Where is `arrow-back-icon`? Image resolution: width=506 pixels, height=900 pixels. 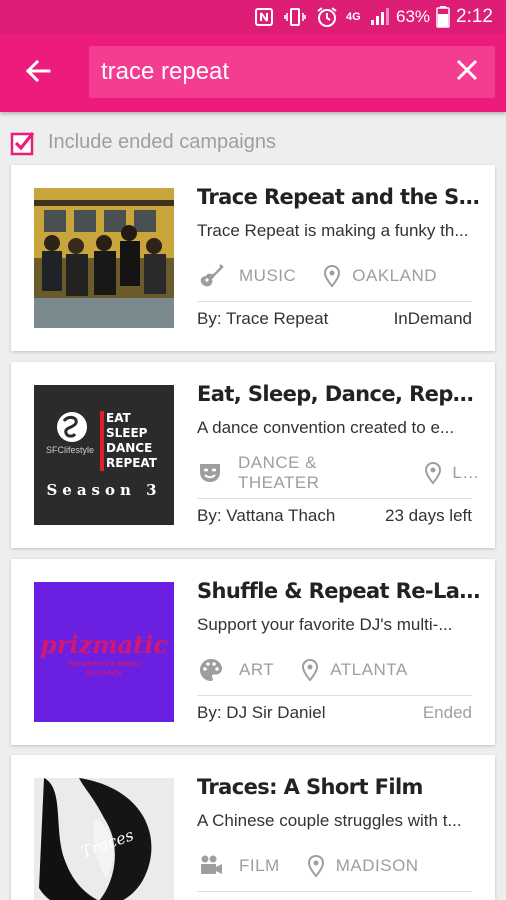 arrow-back-icon is located at coordinates (38, 73).